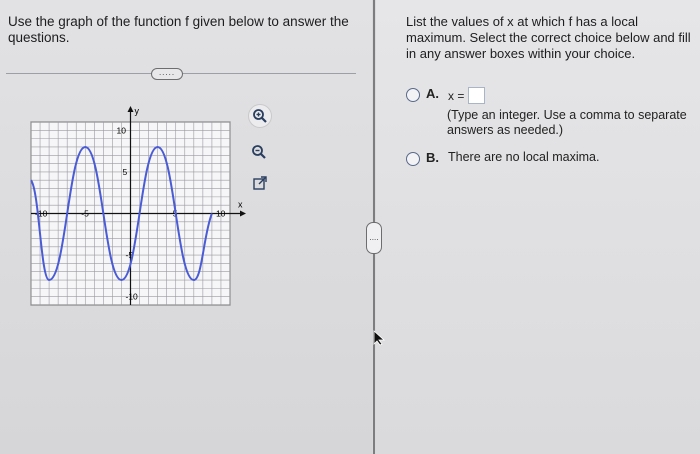  I want to click on open-window-button, so click(260, 183).